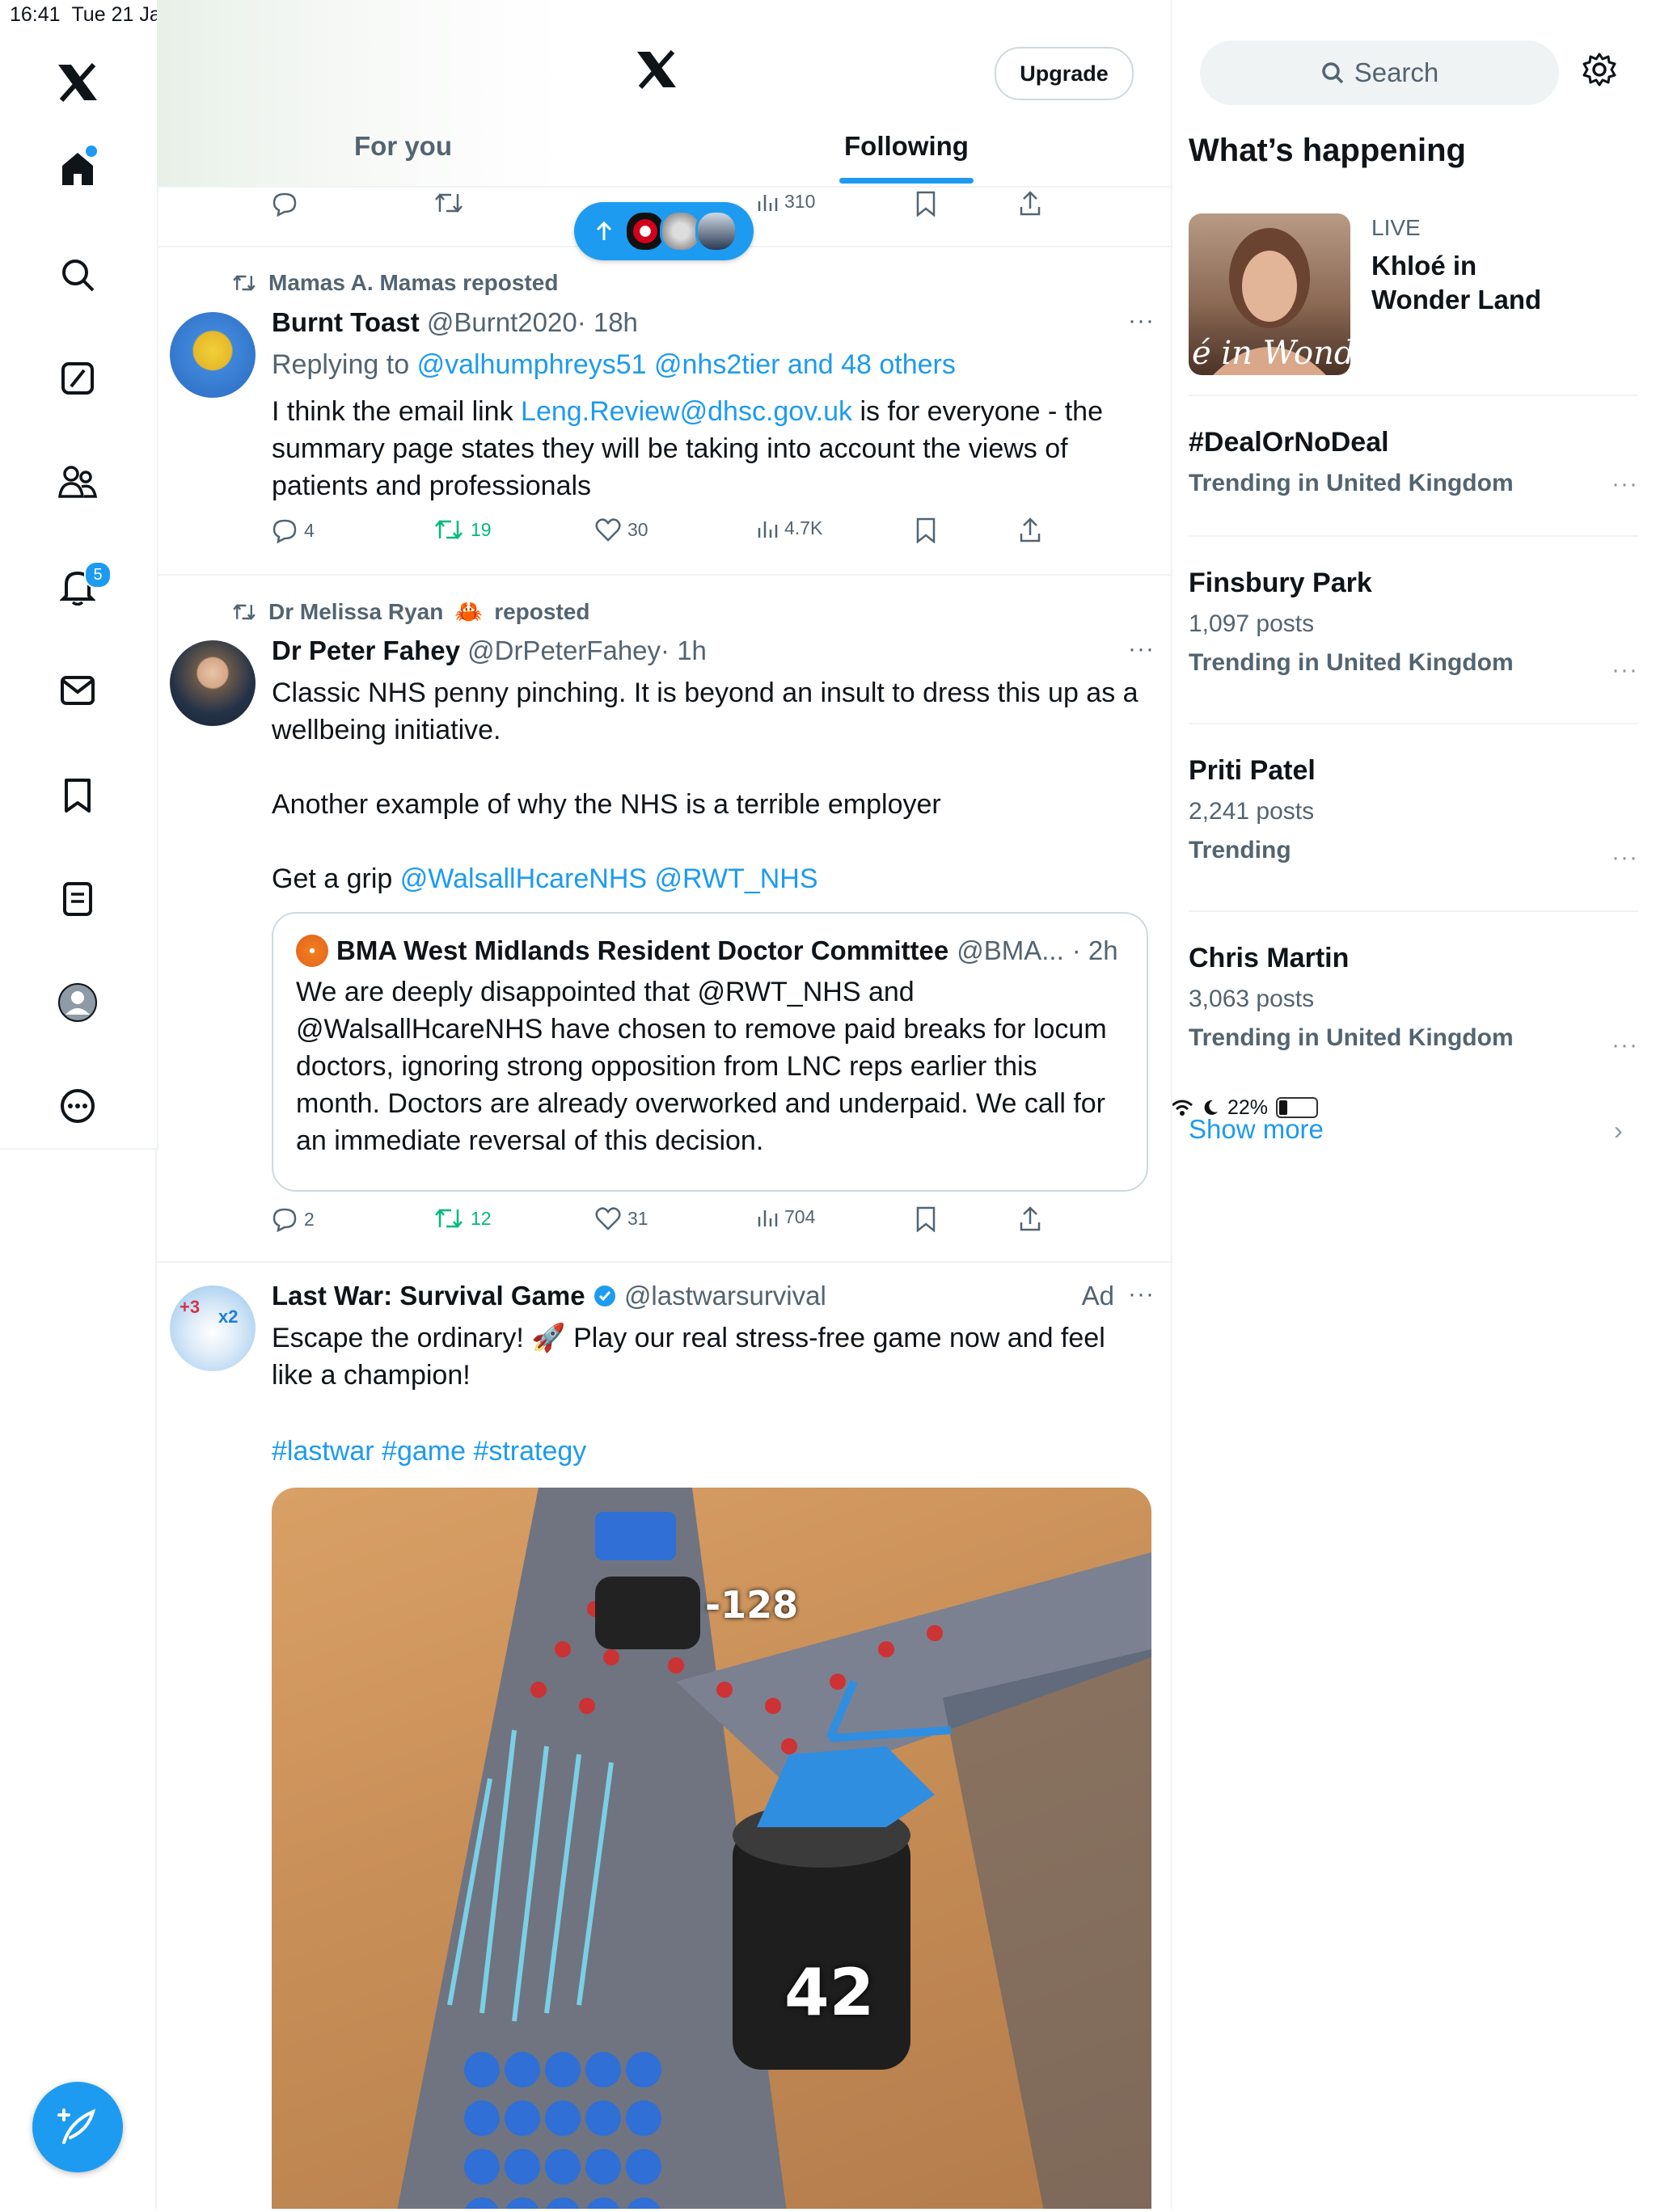 The image size is (1656, 2212). Describe the element at coordinates (78, 899) in the screenshot. I see `lists-icon` at that location.